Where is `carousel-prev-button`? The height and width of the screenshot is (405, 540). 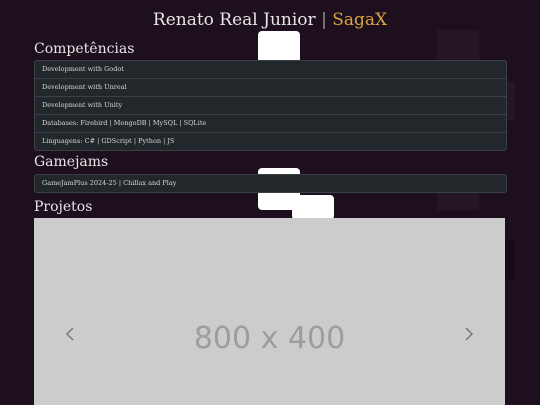 carousel-prev-button is located at coordinates (70, 334).